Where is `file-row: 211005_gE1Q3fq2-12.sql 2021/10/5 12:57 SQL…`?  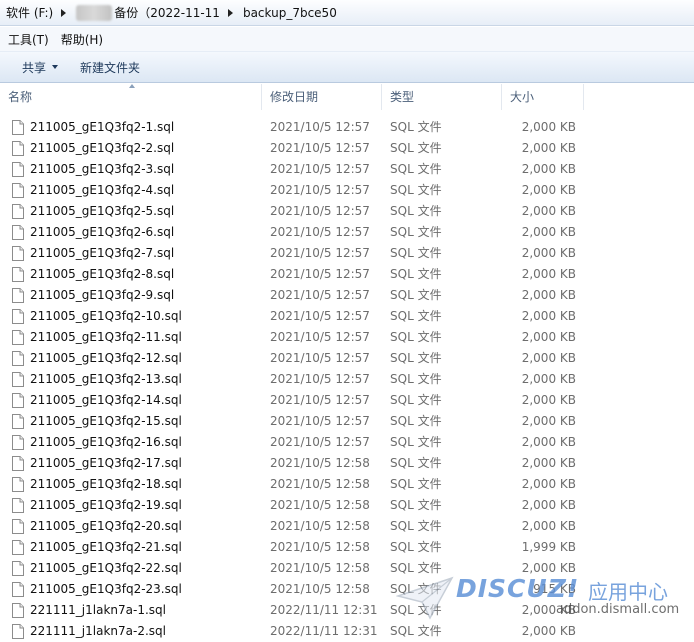
file-row: 211005_gE1Q3fq2-12.sql 2021/10/5 12:57 SQL… is located at coordinates (347, 358).